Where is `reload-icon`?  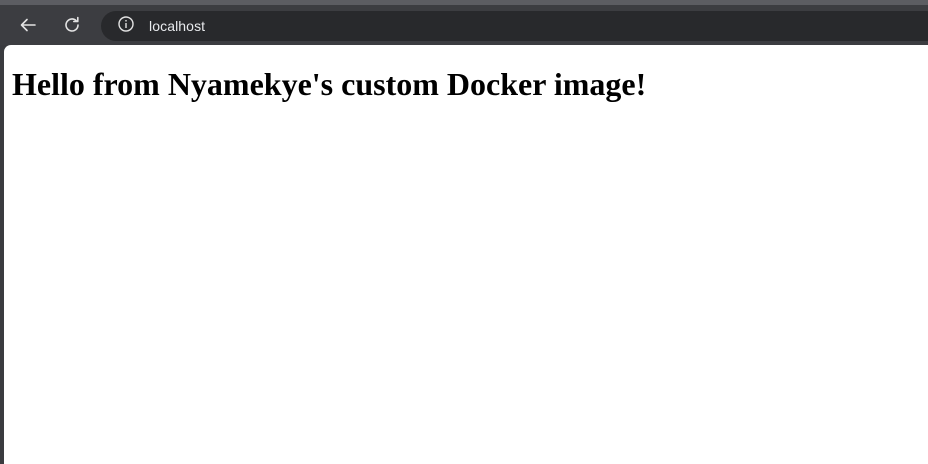 reload-icon is located at coordinates (72, 25).